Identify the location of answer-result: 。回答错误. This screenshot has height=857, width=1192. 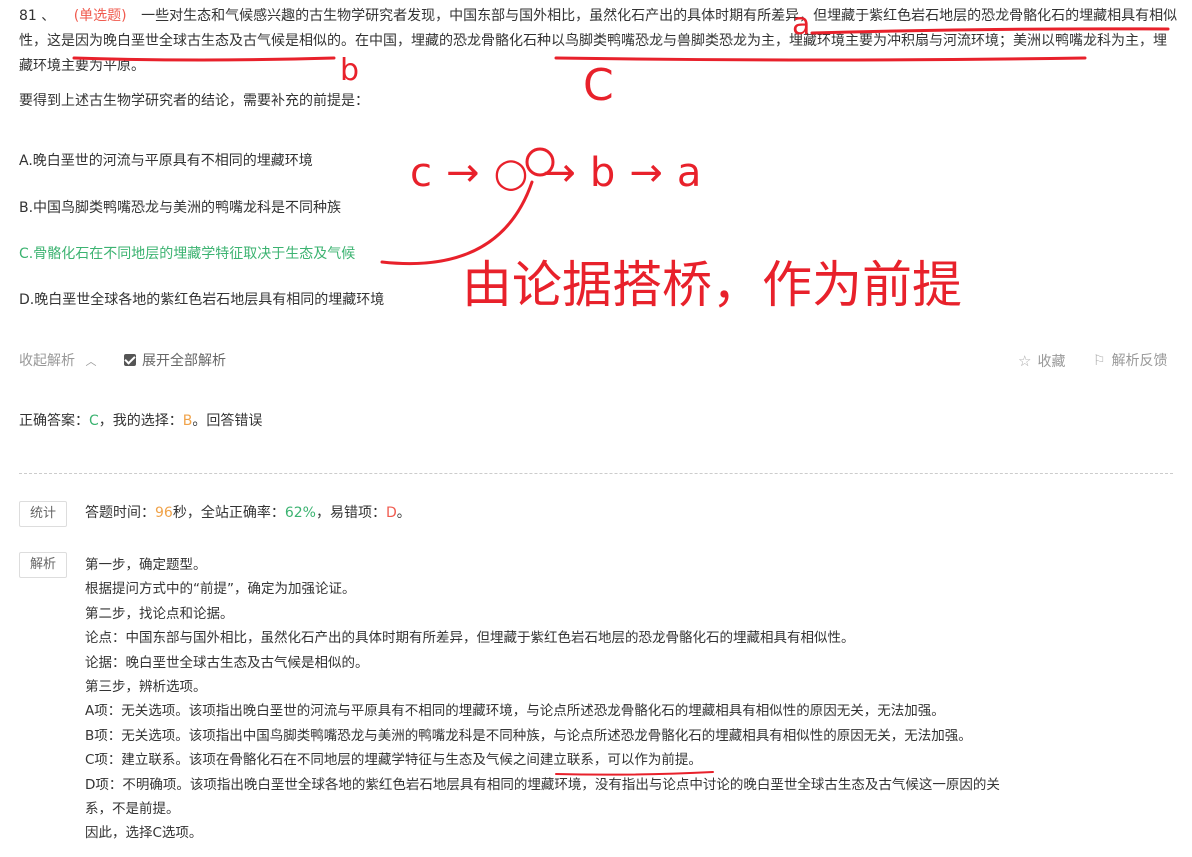
(227, 421).